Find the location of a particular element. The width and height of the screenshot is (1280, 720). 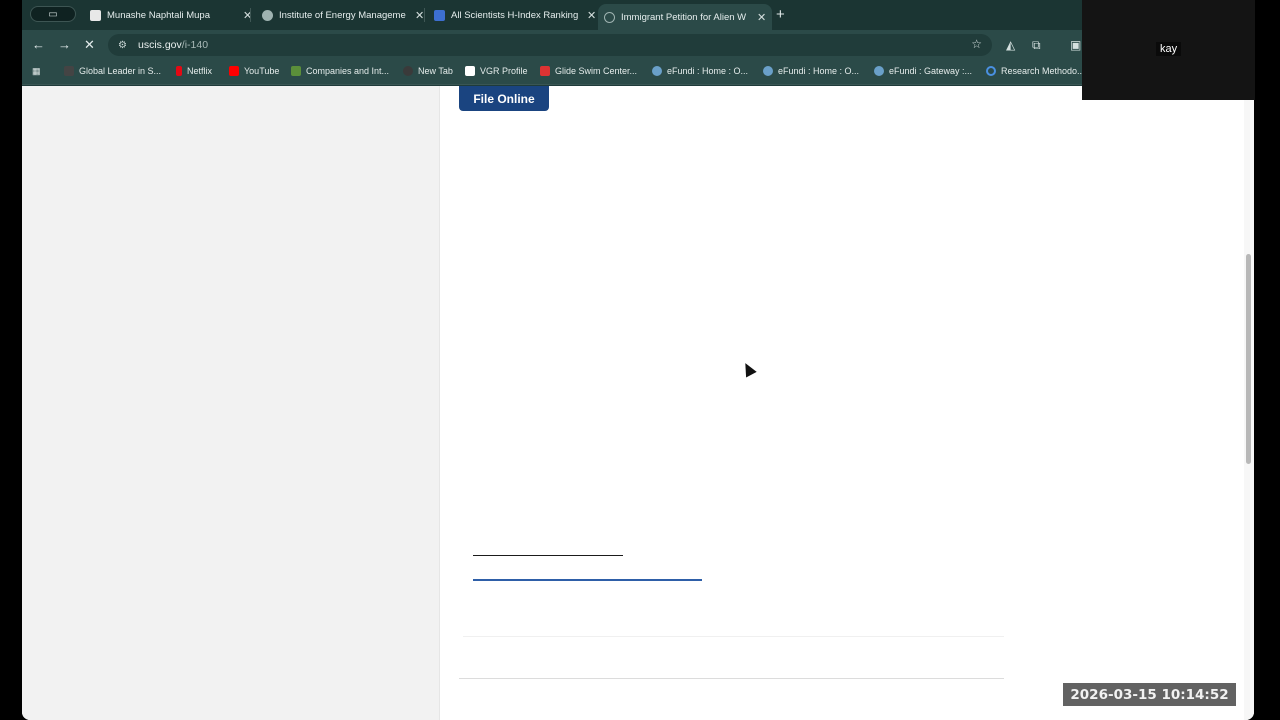

puzzle-icon: ⧉ is located at coordinates (1039, 45).